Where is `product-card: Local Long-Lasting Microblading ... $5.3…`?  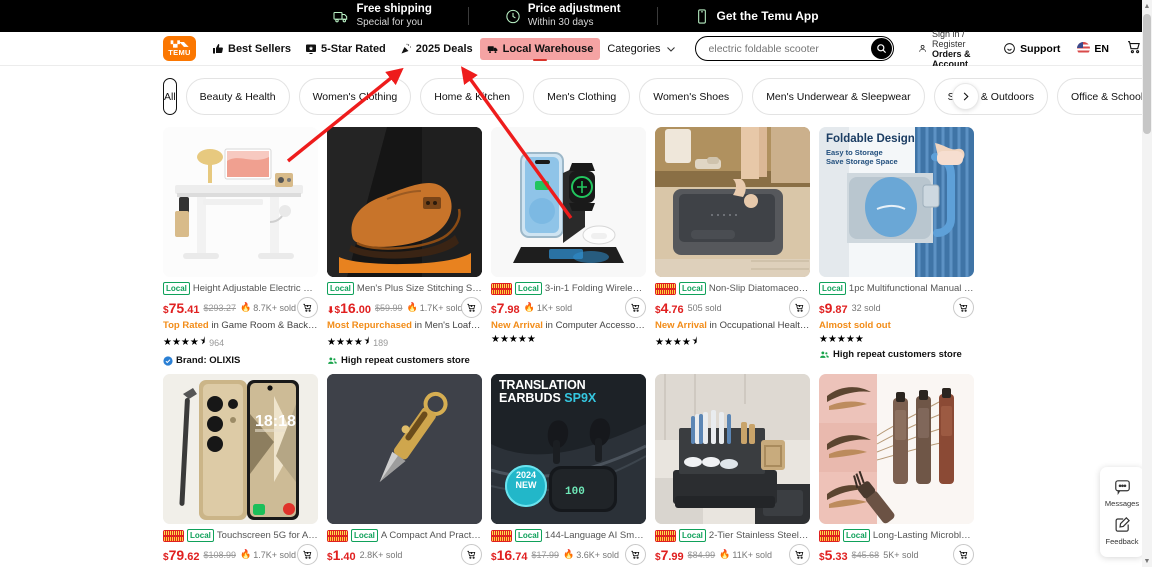 product-card: Local Long-Lasting Microblading ... $5.3… is located at coordinates (896, 469).